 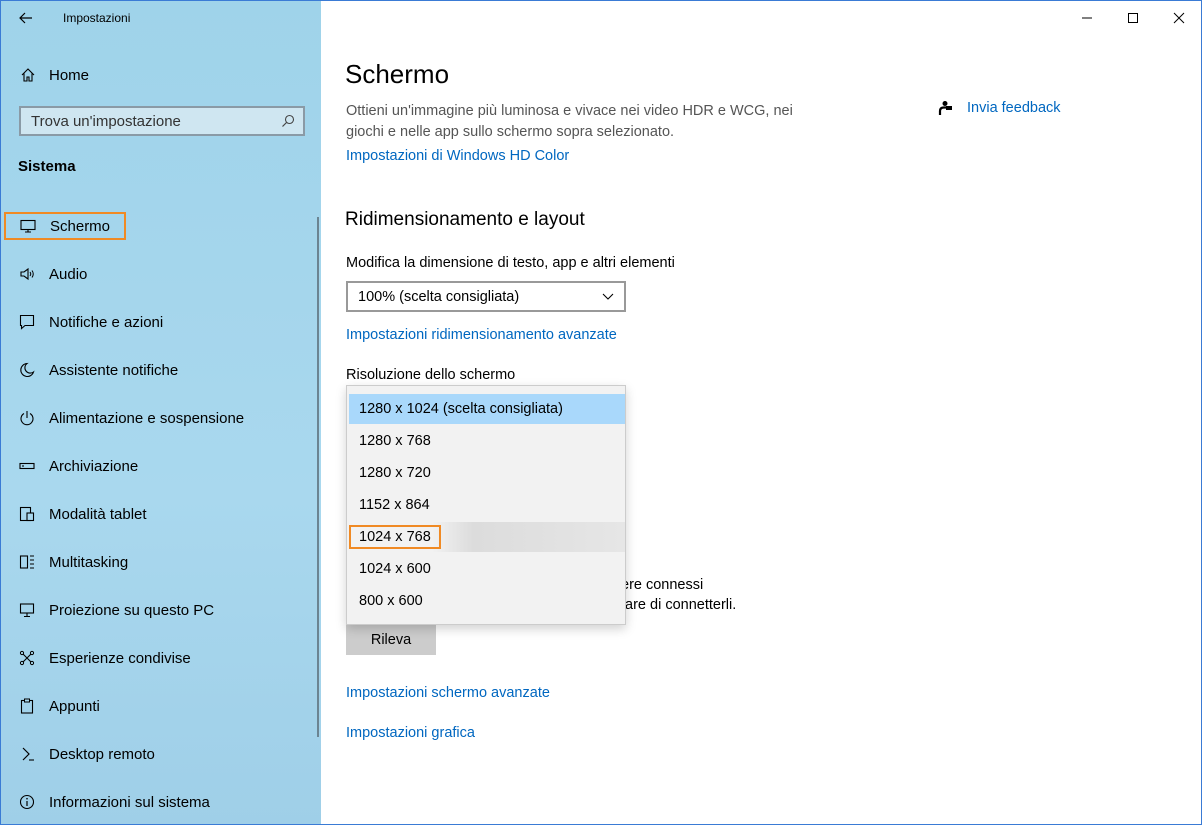 What do you see at coordinates (487, 441) in the screenshot?
I see `resolution-option: 1280 x 768` at bounding box center [487, 441].